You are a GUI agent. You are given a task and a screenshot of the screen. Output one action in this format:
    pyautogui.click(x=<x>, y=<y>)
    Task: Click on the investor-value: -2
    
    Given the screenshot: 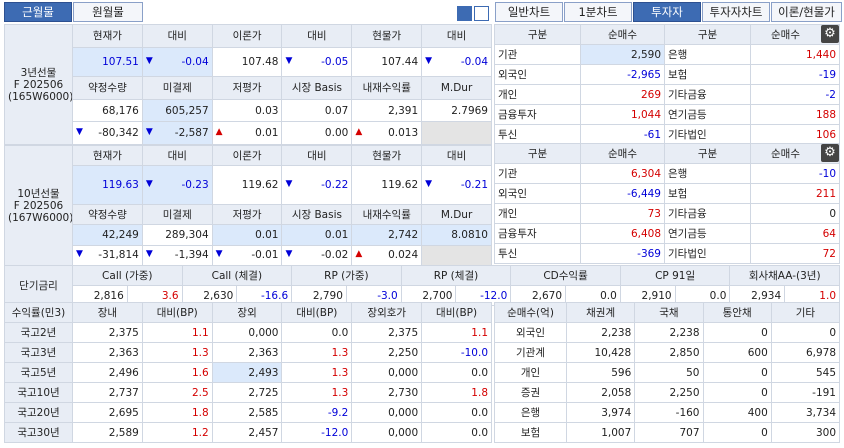 What is the action you would take?
    pyautogui.click(x=795, y=94)
    